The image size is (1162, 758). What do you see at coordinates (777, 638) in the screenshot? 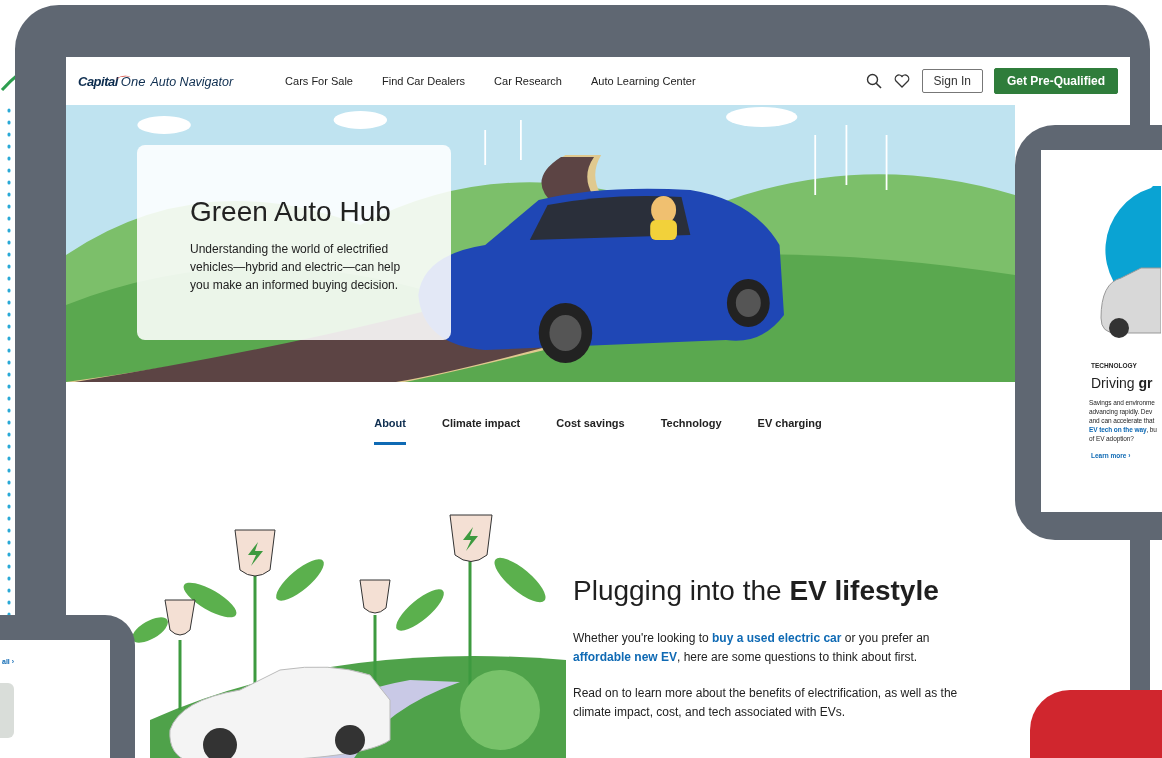
I see `text-link: buy a used electric car` at bounding box center [777, 638].